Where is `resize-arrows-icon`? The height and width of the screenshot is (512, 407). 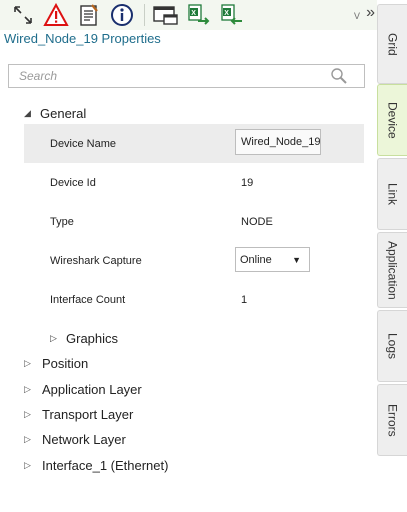
resize-arrows-icon is located at coordinates (23, 15).